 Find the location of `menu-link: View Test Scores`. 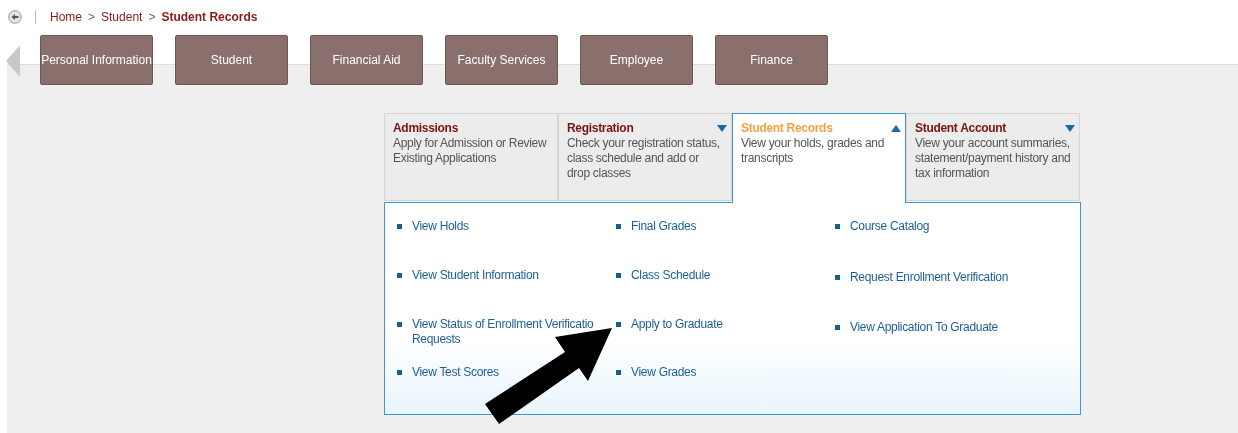

menu-link: View Test Scores is located at coordinates (455, 373).